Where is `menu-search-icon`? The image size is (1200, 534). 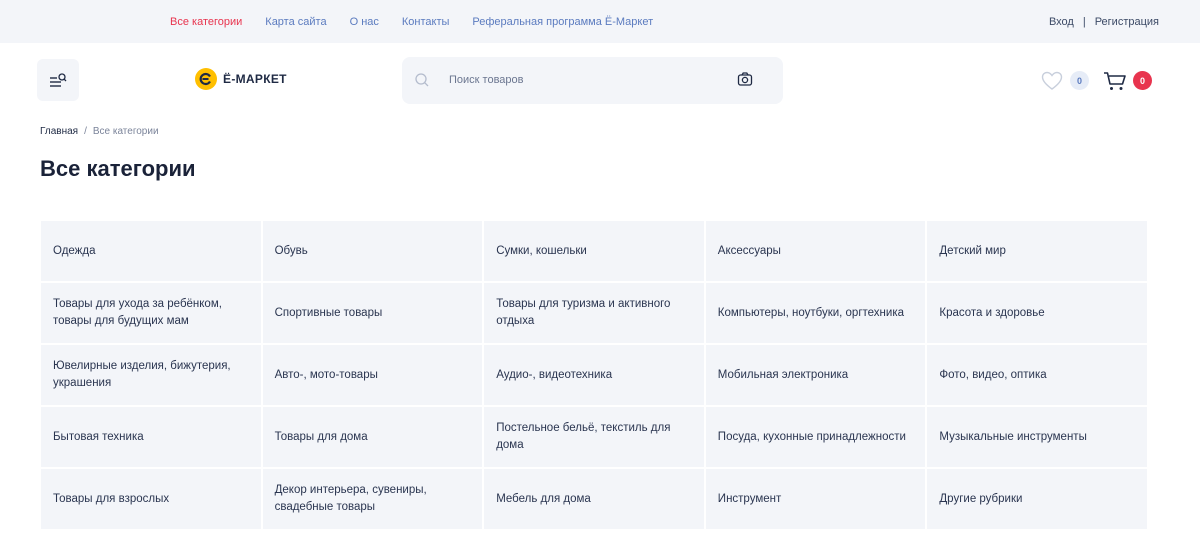
menu-search-icon is located at coordinates (58, 80).